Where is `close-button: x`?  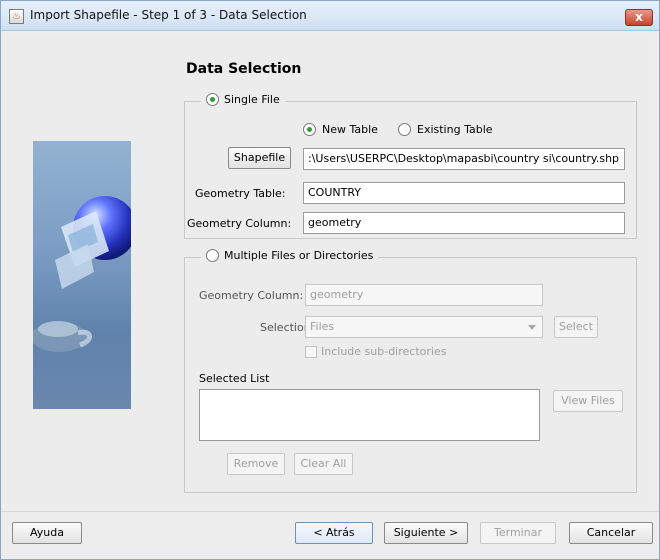
close-button: x is located at coordinates (639, 17).